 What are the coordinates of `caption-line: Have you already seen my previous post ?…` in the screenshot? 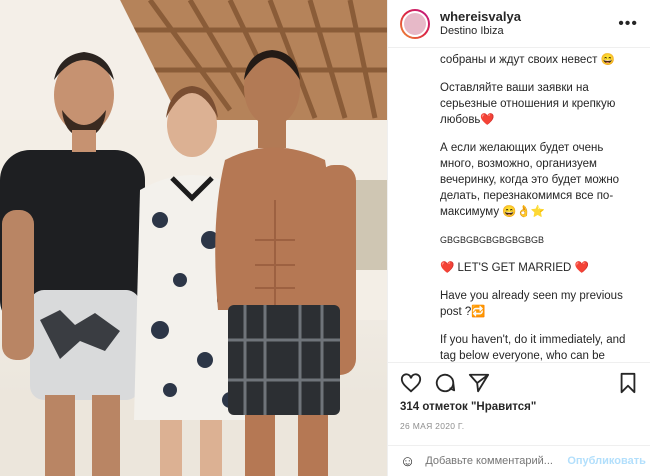 It's located at (531, 304).